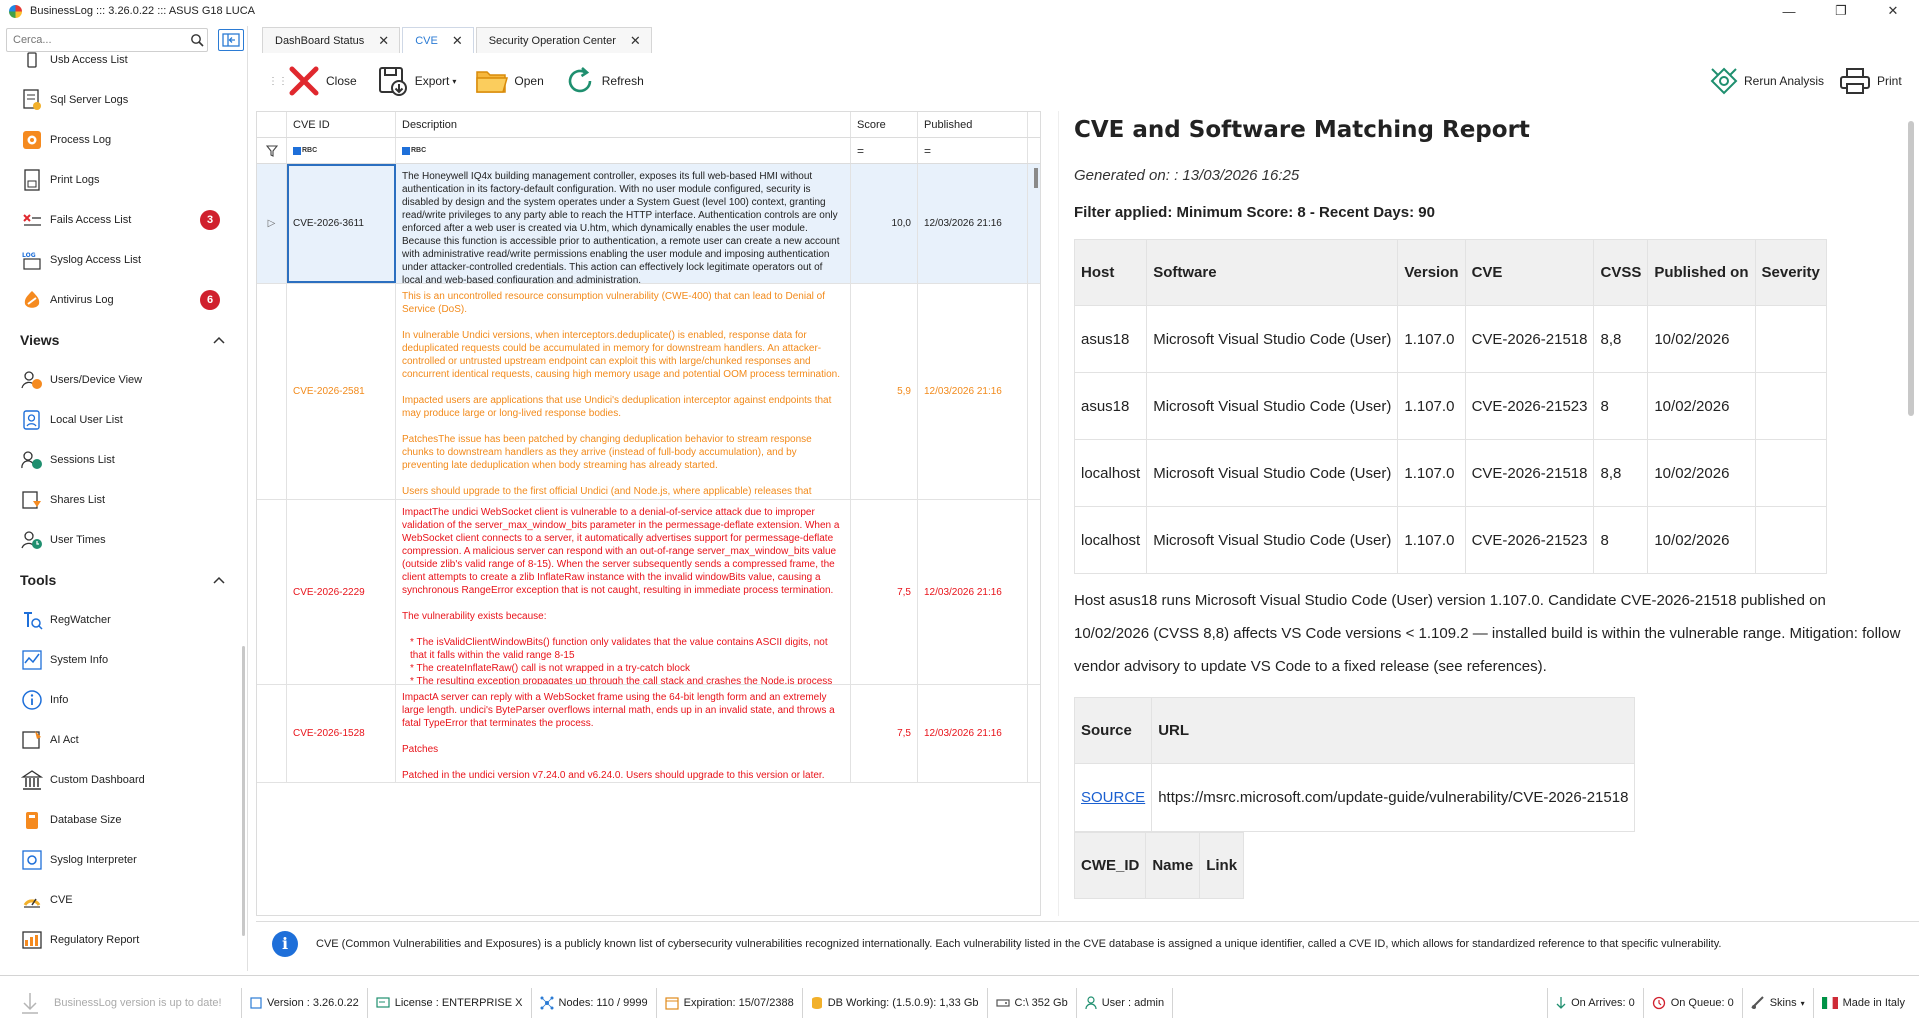 The height and width of the screenshot is (1029, 1919). Describe the element at coordinates (622, 81) in the screenshot. I see `refresh-label: Refresh` at that location.